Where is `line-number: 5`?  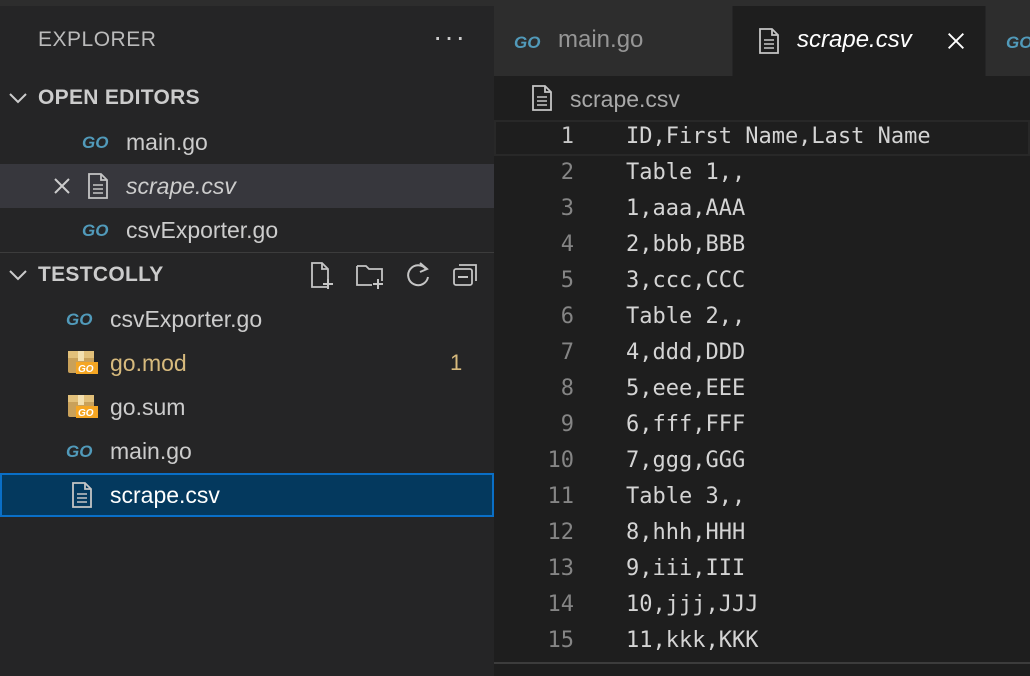
line-number: 5 is located at coordinates (567, 280).